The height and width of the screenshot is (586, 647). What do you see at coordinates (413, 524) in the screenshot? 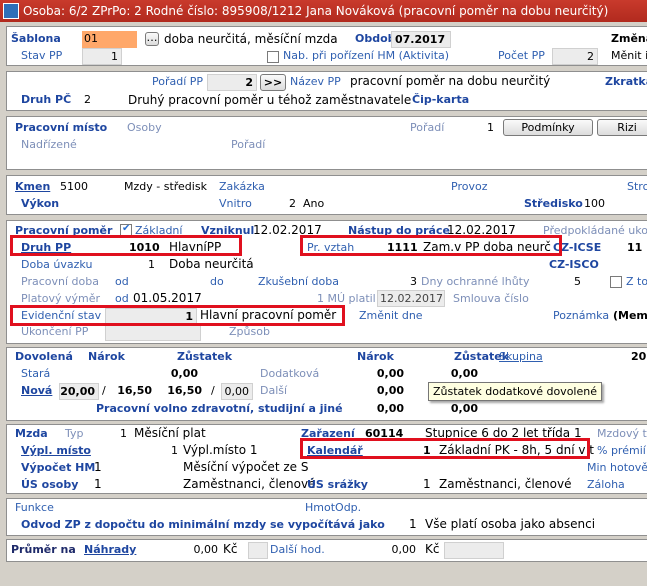
I see `insurance-value: 1` at bounding box center [413, 524].